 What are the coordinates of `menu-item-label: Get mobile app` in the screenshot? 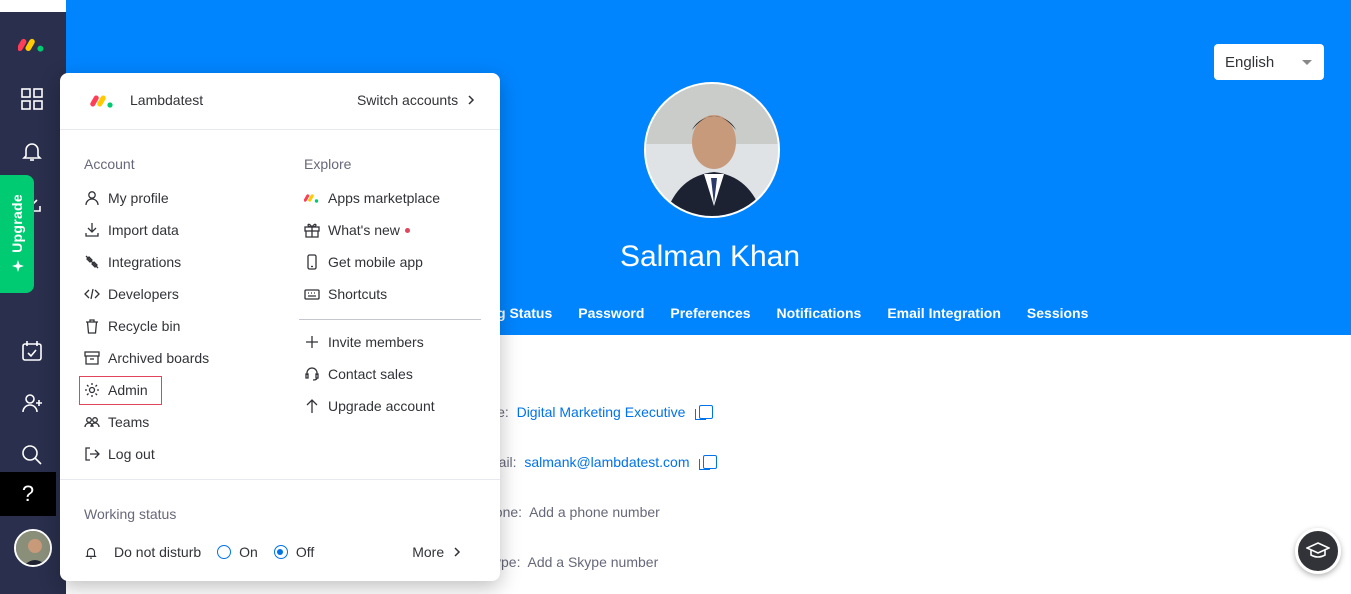 It's located at (375, 262).